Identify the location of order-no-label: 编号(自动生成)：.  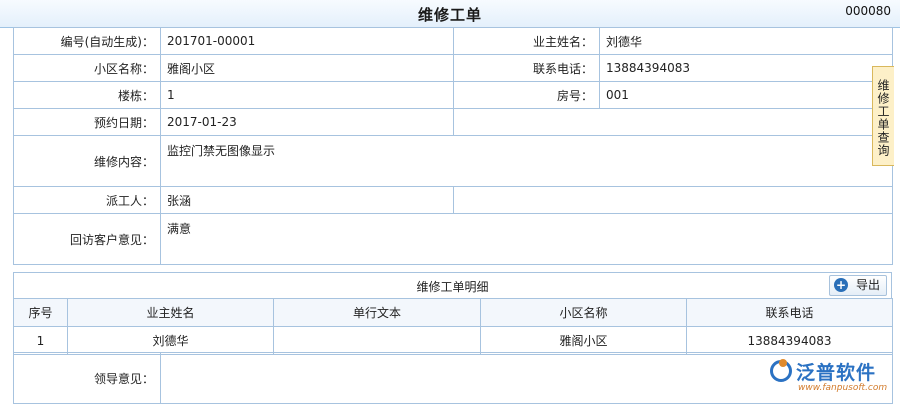
(87, 41).